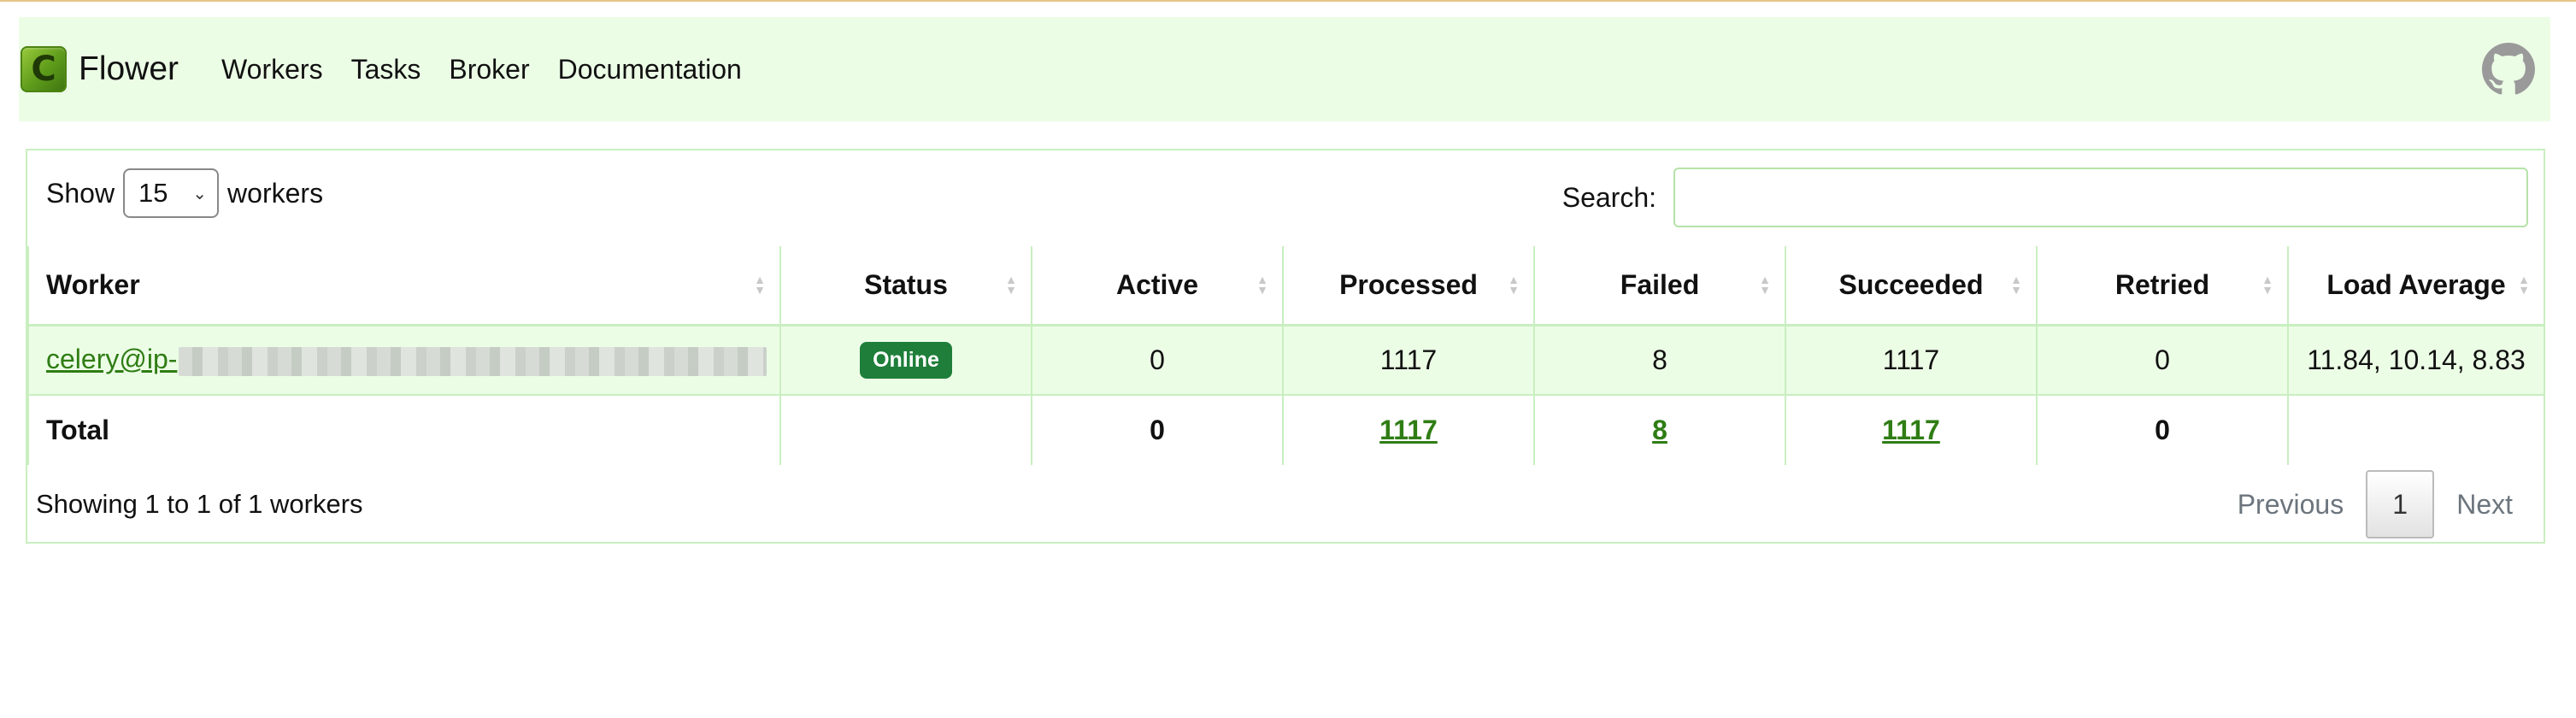 The height and width of the screenshot is (718, 2576). Describe the element at coordinates (171, 193) in the screenshot. I see `page-size-select: 15 ⌄` at that location.